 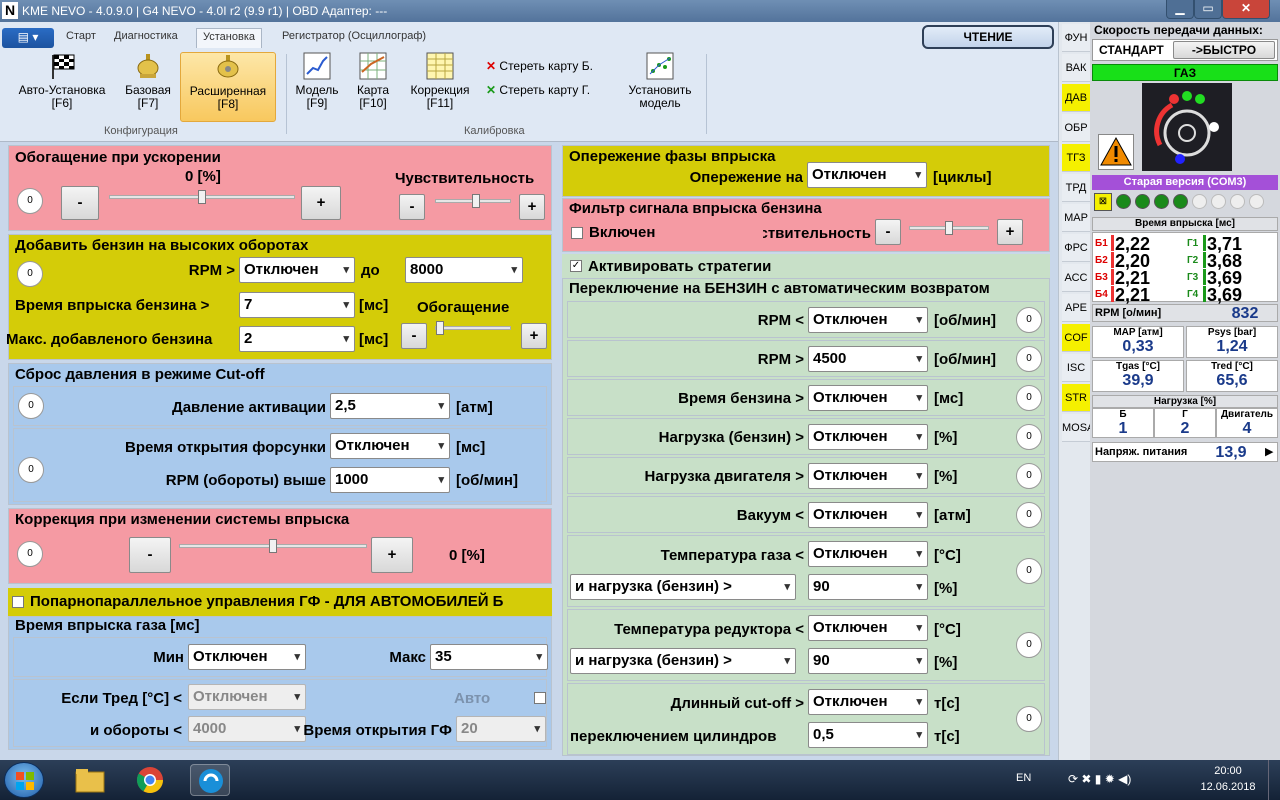 What do you see at coordinates (577, 233) in the screenshot?
I see `filter-enable-checkbox` at bounding box center [577, 233].